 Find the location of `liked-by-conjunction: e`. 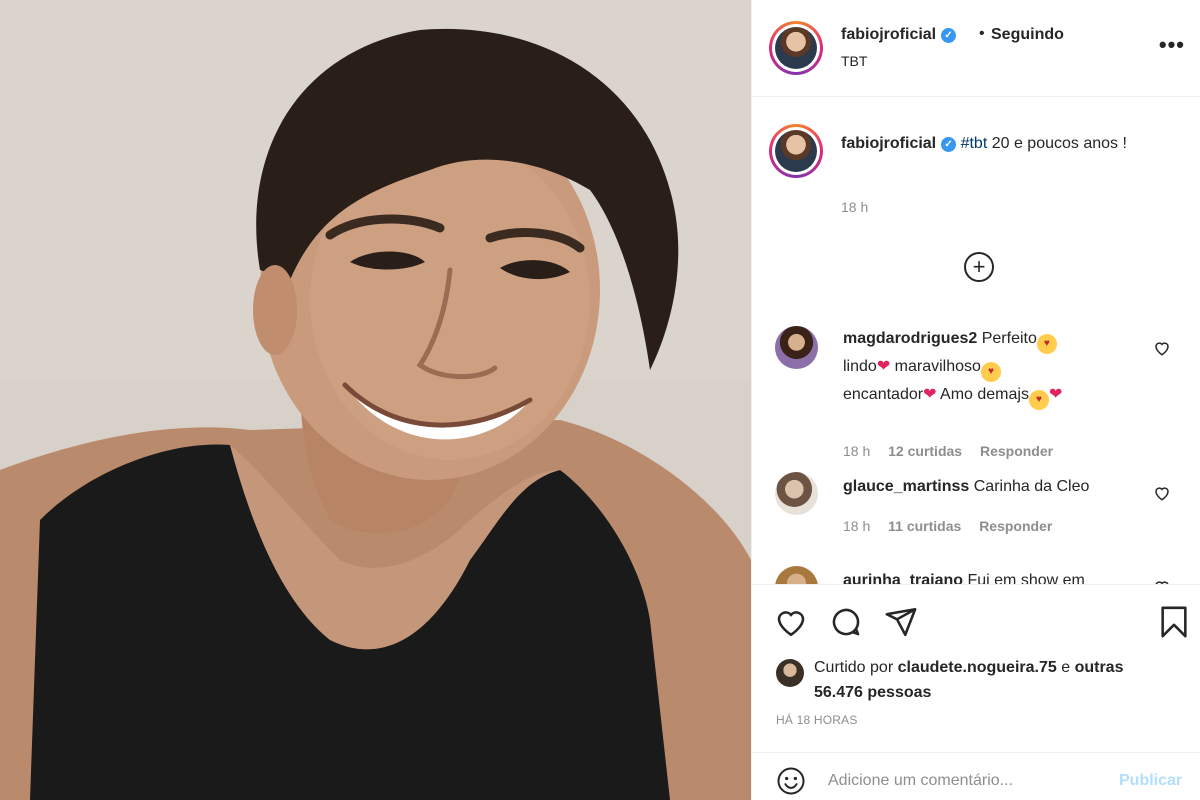

liked-by-conjunction: e is located at coordinates (1065, 667).